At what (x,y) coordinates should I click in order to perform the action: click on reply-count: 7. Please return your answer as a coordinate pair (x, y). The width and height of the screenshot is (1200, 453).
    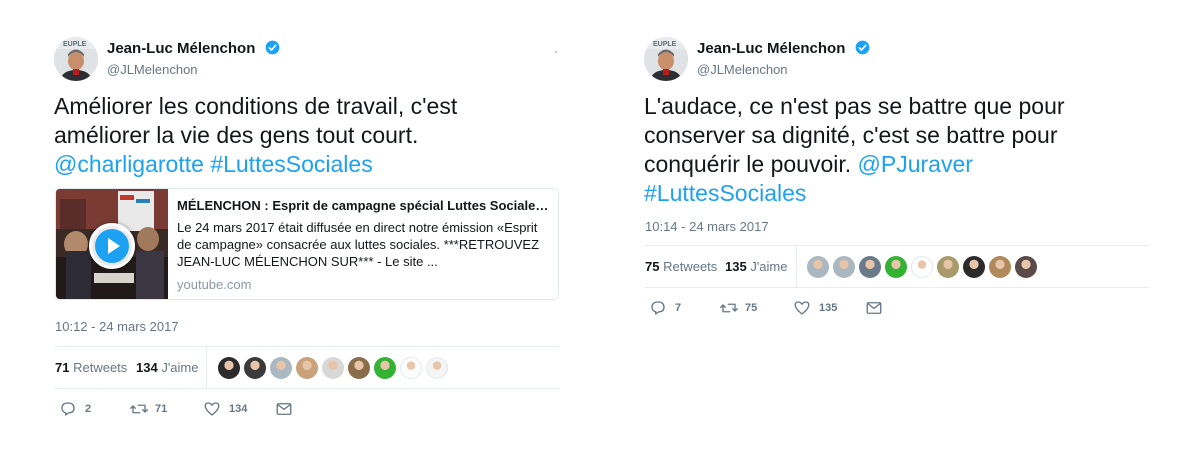
    Looking at the image, I should click on (678, 308).